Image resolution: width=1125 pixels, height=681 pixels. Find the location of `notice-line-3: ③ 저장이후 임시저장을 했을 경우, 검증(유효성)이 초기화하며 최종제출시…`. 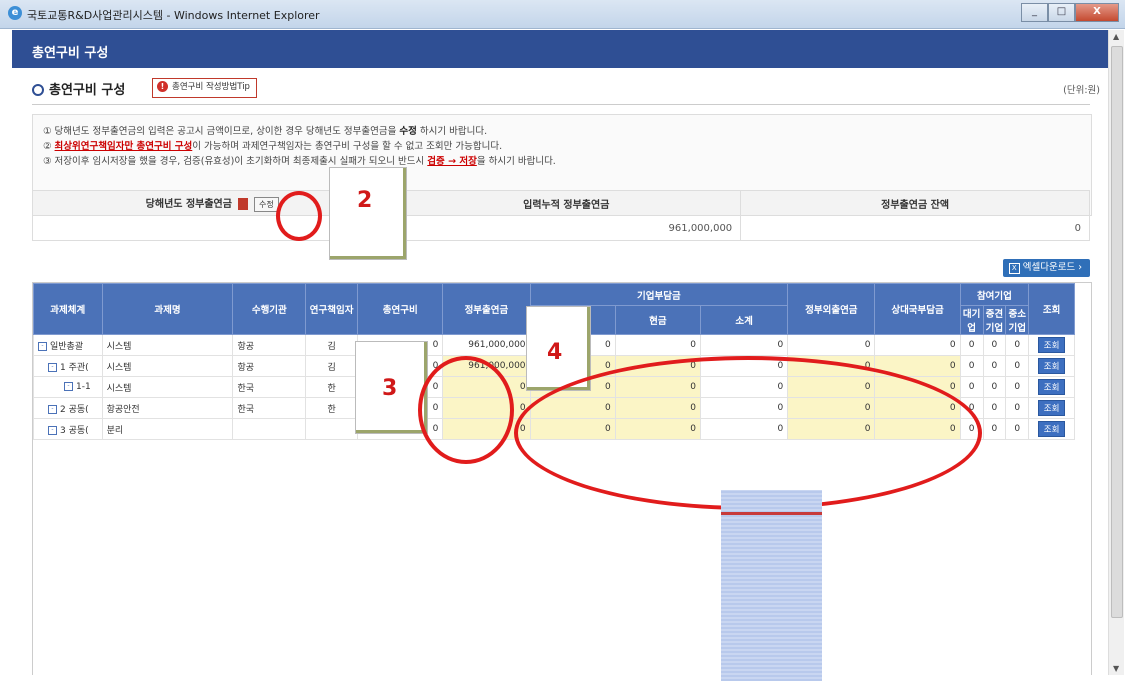

notice-line-3: ③ 저장이후 임시저장을 했을 경우, 검증(유효성)이 초기화하며 최종제출시… is located at coordinates (299, 161).